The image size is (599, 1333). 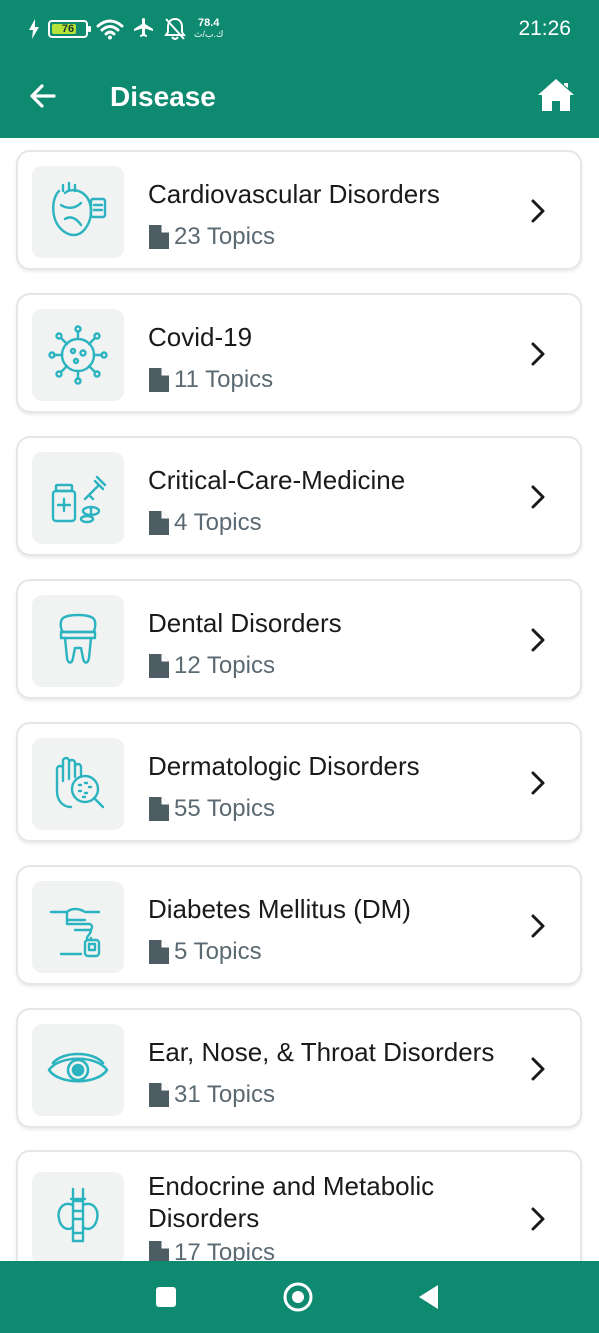 I want to click on medicine-syringe-icon, so click(x=79, y=499).